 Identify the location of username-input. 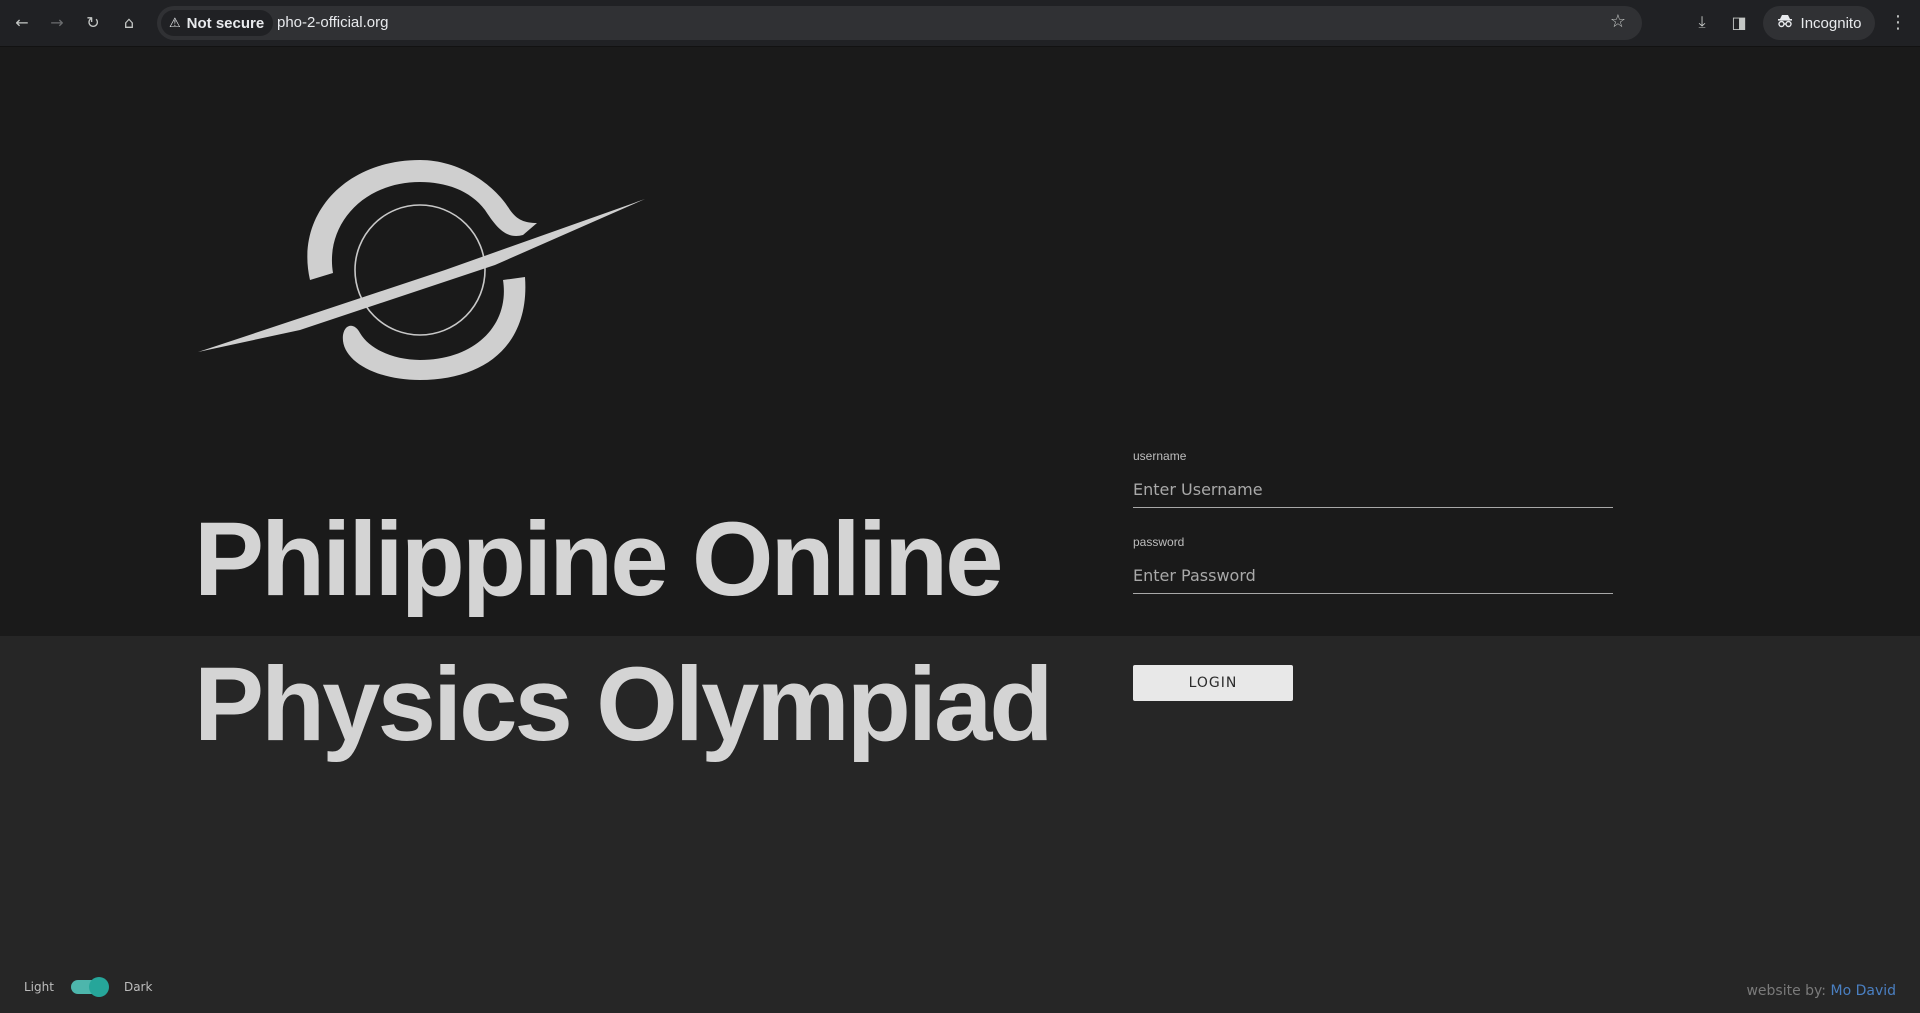
(1373, 489).